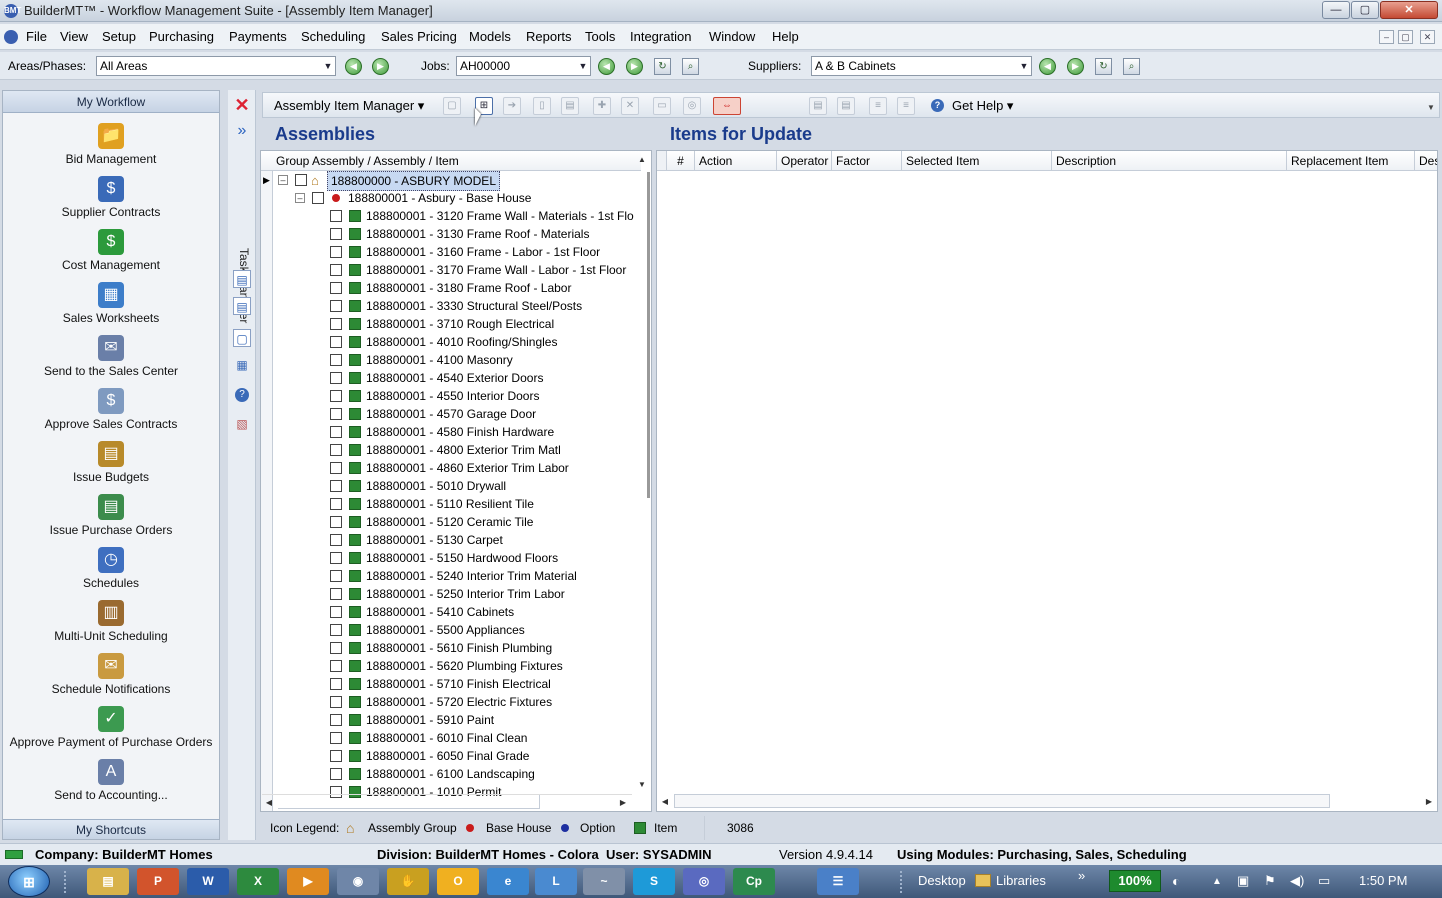 The image size is (1442, 898). I want to click on help-icon: ?, so click(937, 105).